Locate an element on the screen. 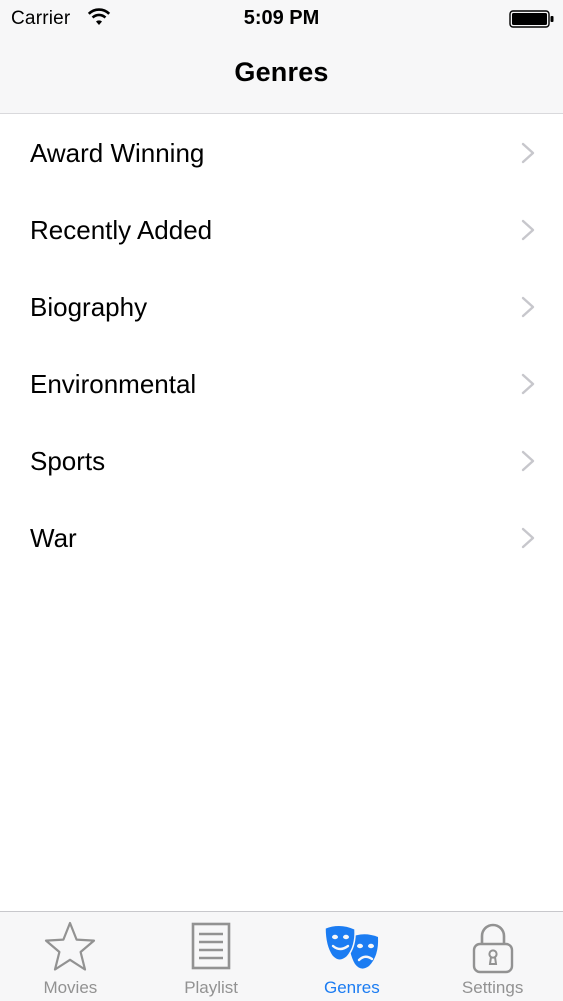  list-item-recently-added: Recently Added is located at coordinates (281, 229).